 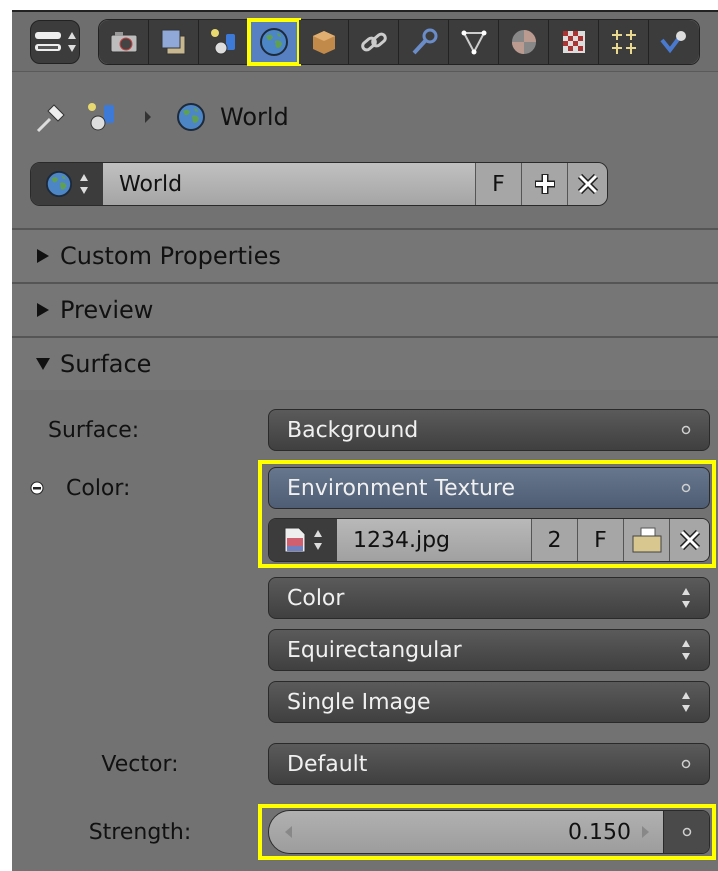 I want to click on enum-dropdown: Single Image, so click(x=489, y=702).